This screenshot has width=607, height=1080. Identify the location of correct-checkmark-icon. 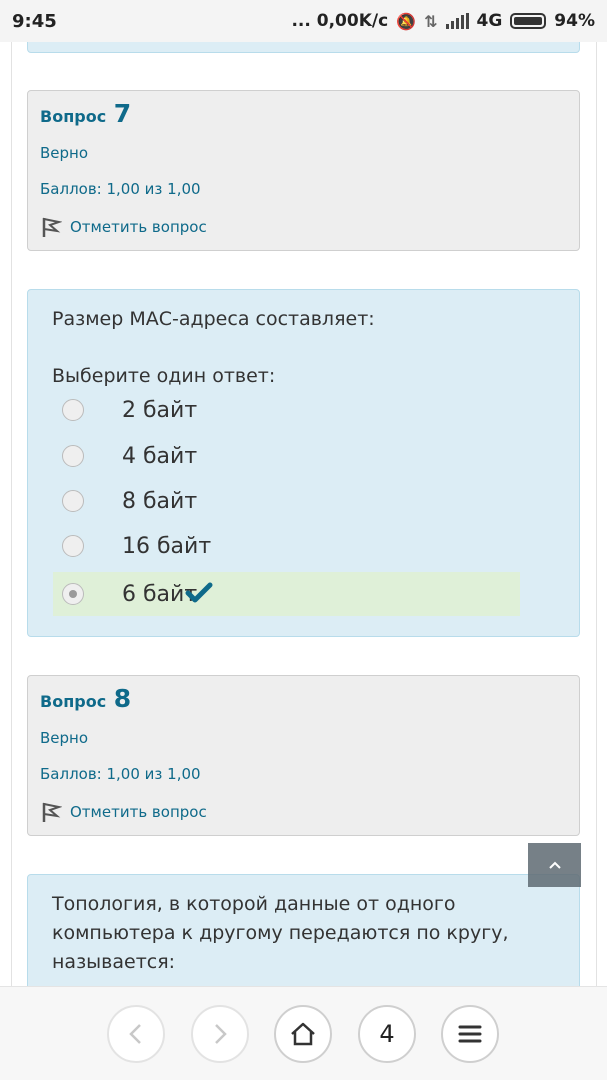
(199, 592).